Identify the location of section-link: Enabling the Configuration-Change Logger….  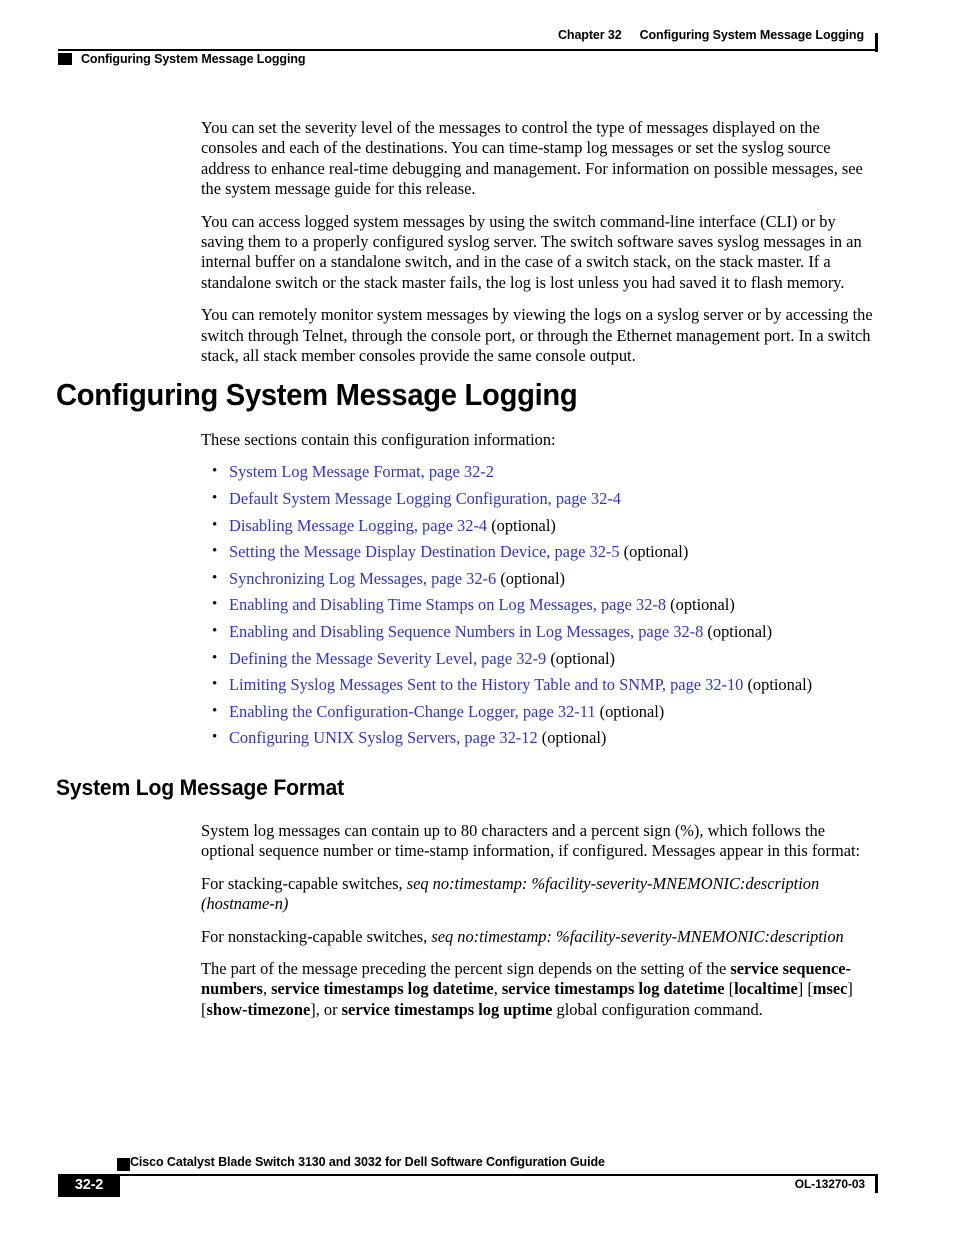
(412, 711).